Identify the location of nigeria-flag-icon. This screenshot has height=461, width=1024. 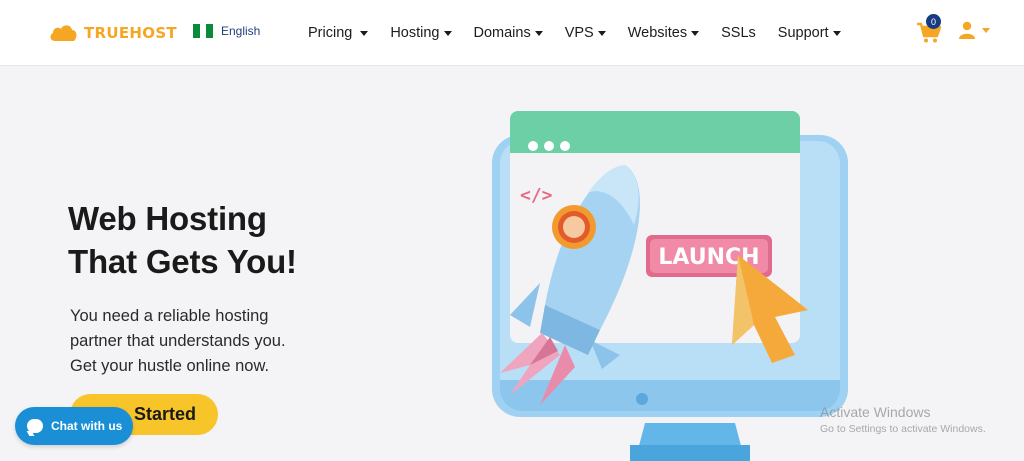
(203, 31).